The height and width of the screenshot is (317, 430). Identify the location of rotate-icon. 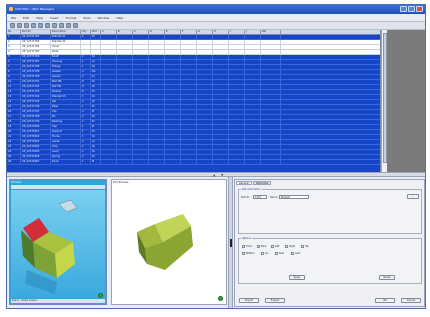
(75, 25).